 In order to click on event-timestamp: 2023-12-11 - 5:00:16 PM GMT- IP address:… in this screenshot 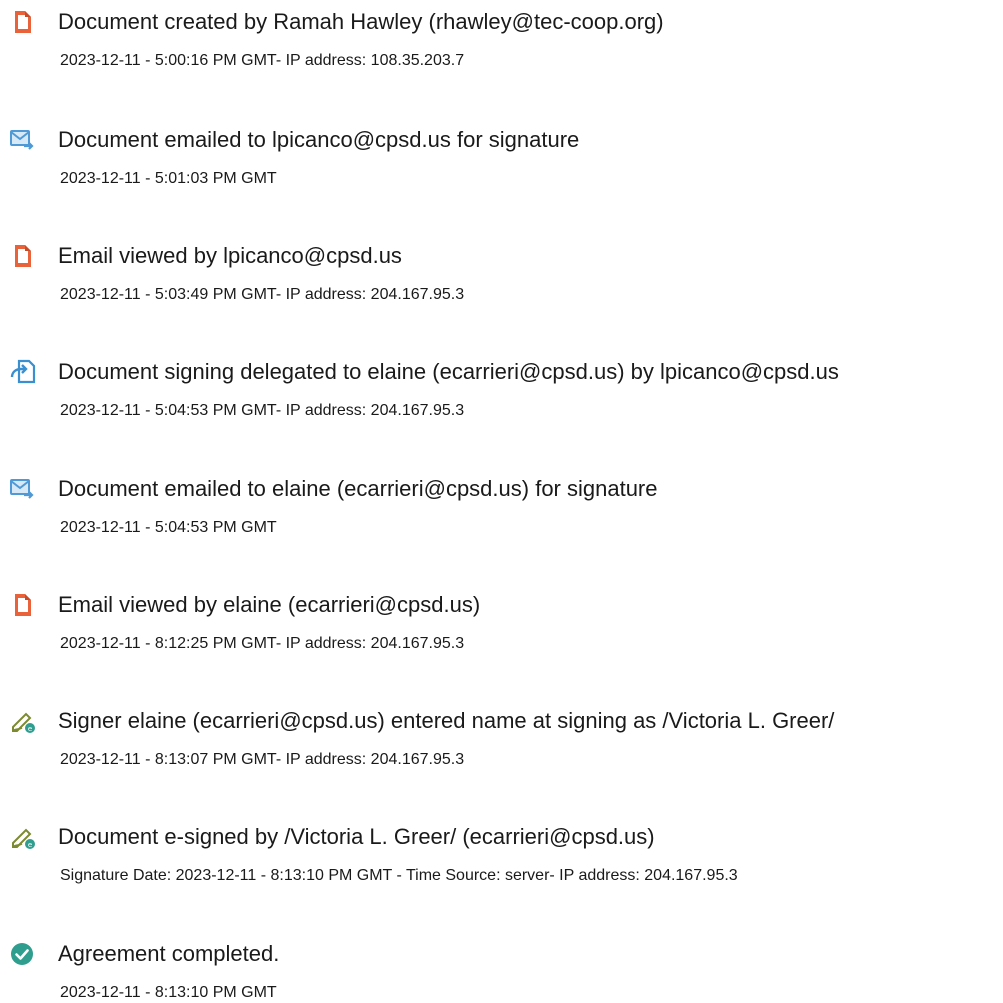, I will do `click(262, 60)`.